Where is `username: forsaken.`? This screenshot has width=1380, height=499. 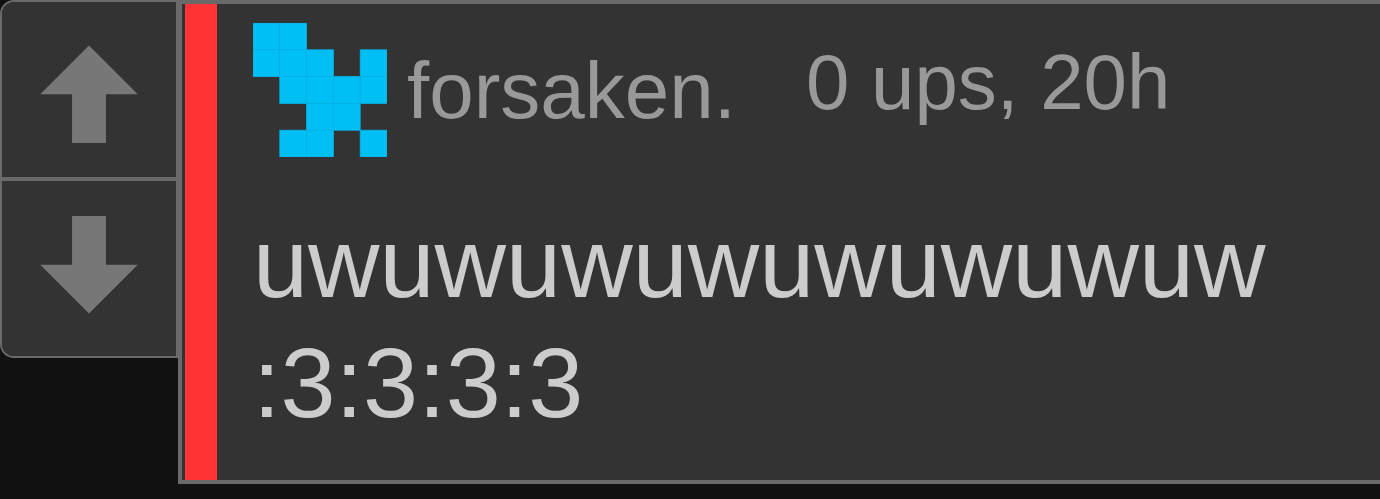
username: forsaken. is located at coordinates (572, 91).